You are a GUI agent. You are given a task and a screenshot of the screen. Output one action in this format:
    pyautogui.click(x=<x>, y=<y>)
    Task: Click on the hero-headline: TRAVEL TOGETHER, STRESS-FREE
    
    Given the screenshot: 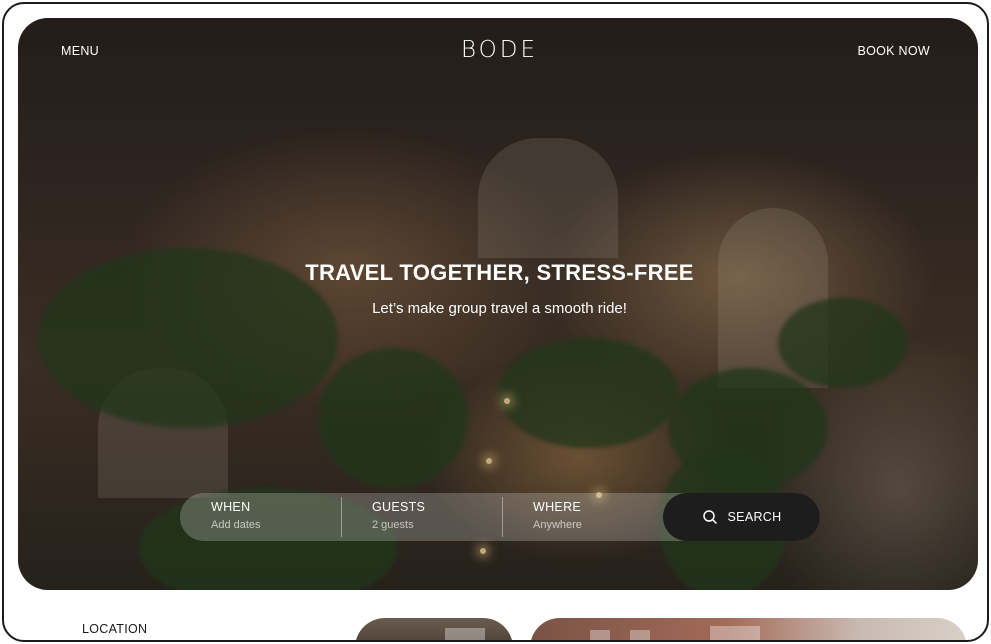 What is the action you would take?
    pyautogui.click(x=499, y=272)
    